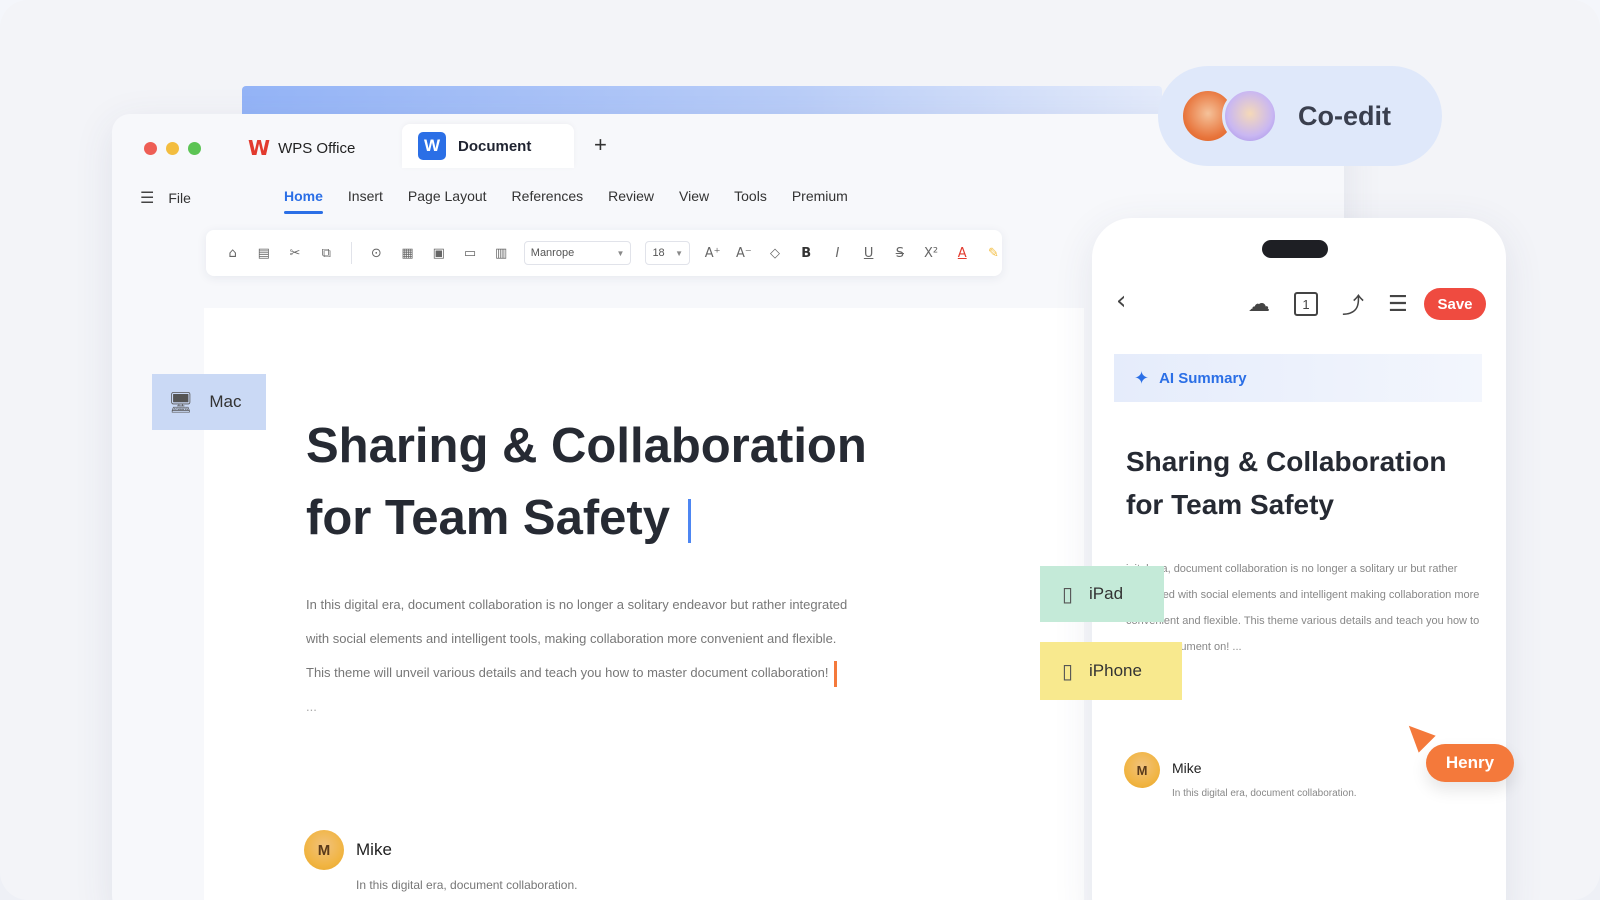 The height and width of the screenshot is (900, 1600). I want to click on tablet-icon: ▯, so click(1068, 594).